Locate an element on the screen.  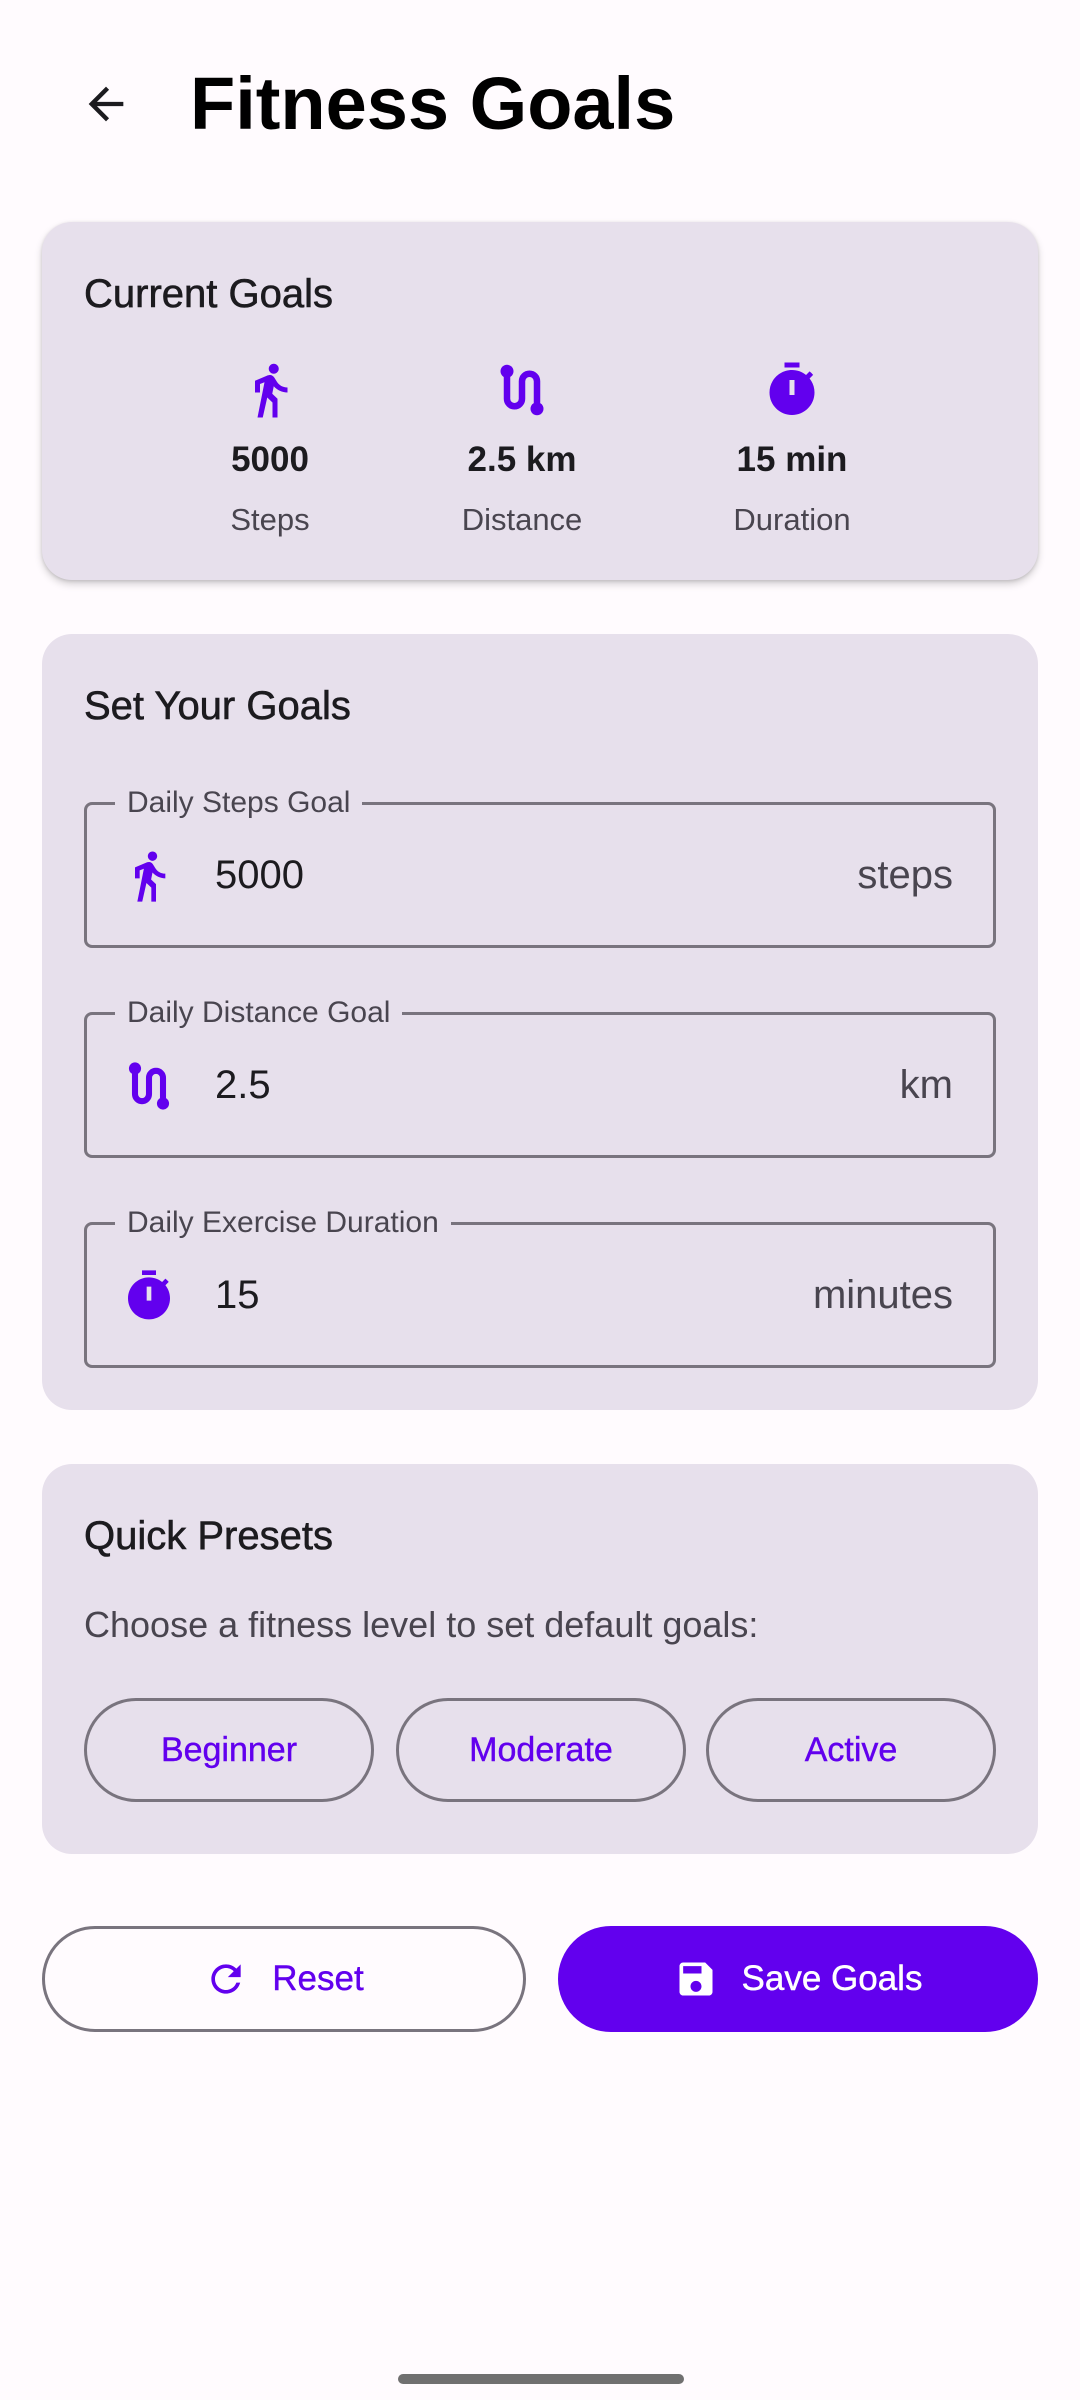
distance-goal-field: Daily Distance Goal 2.5 km is located at coordinates (540, 1075).